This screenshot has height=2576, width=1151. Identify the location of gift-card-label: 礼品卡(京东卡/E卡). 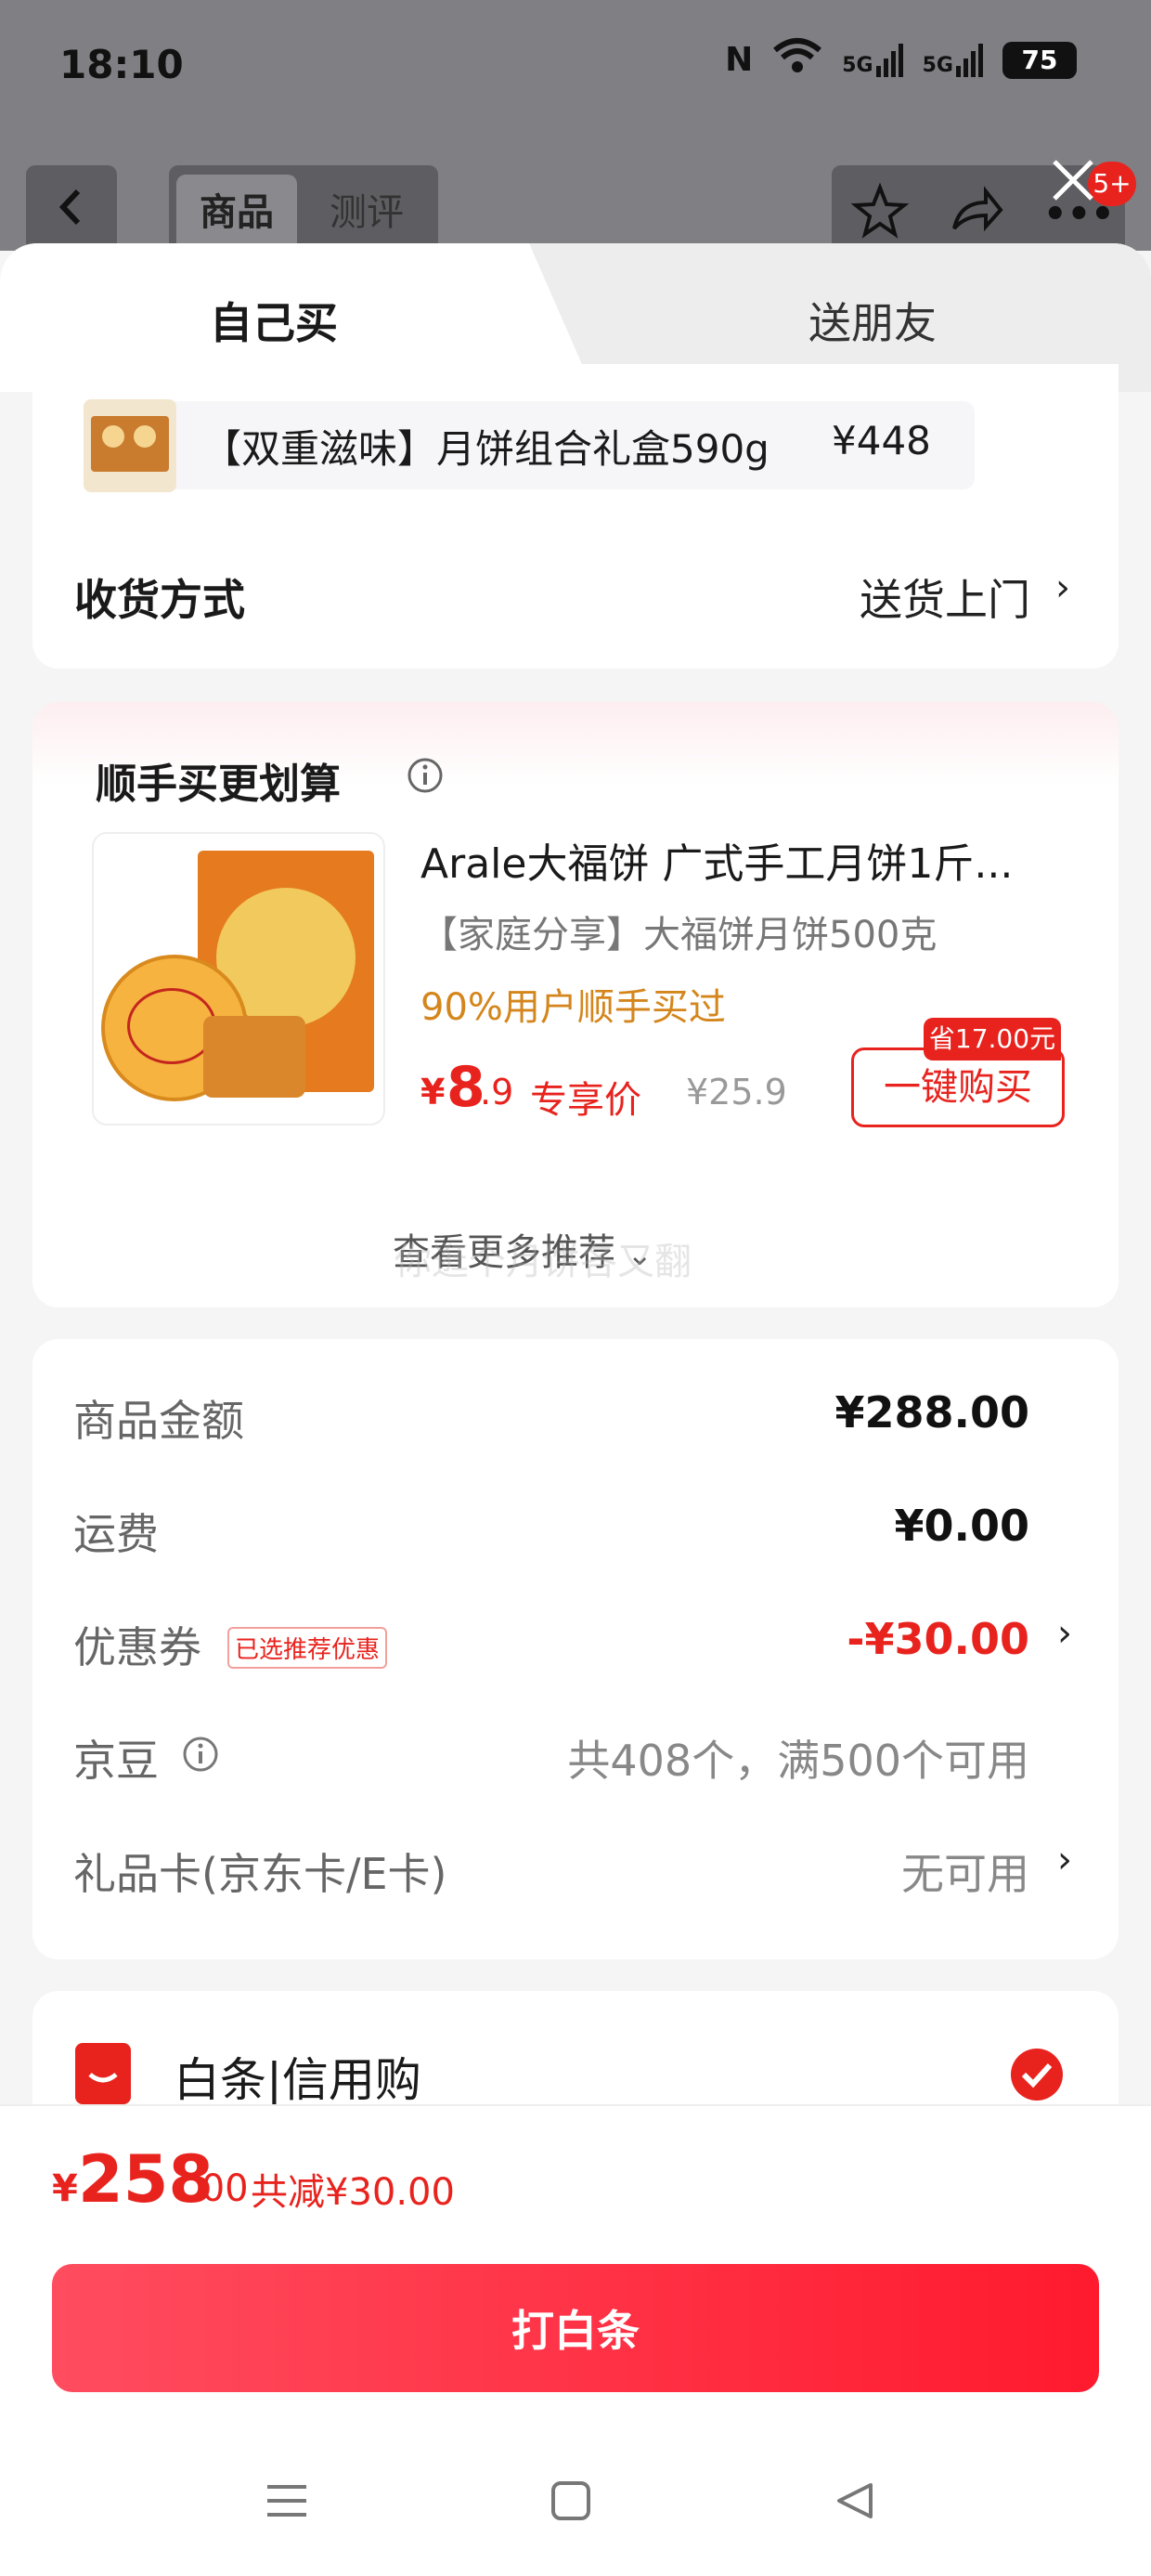
(260, 1874).